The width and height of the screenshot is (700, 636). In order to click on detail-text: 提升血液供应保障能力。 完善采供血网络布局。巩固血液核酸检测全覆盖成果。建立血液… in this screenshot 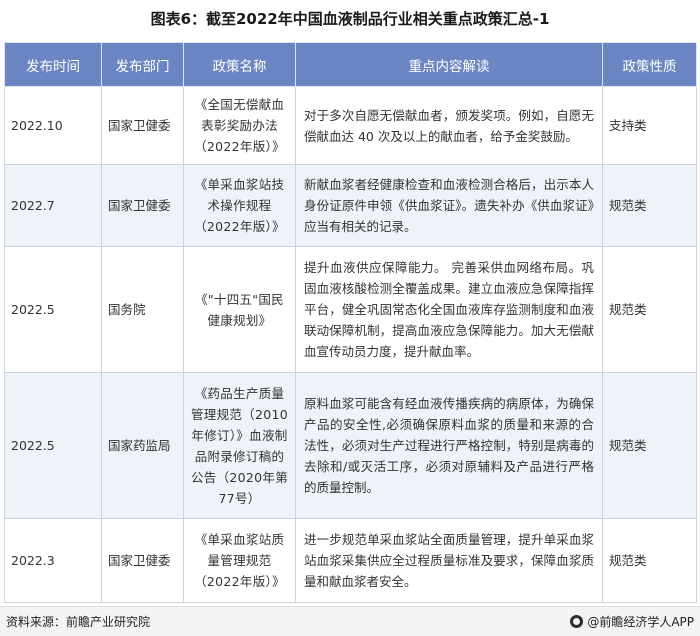, I will do `click(449, 309)`.